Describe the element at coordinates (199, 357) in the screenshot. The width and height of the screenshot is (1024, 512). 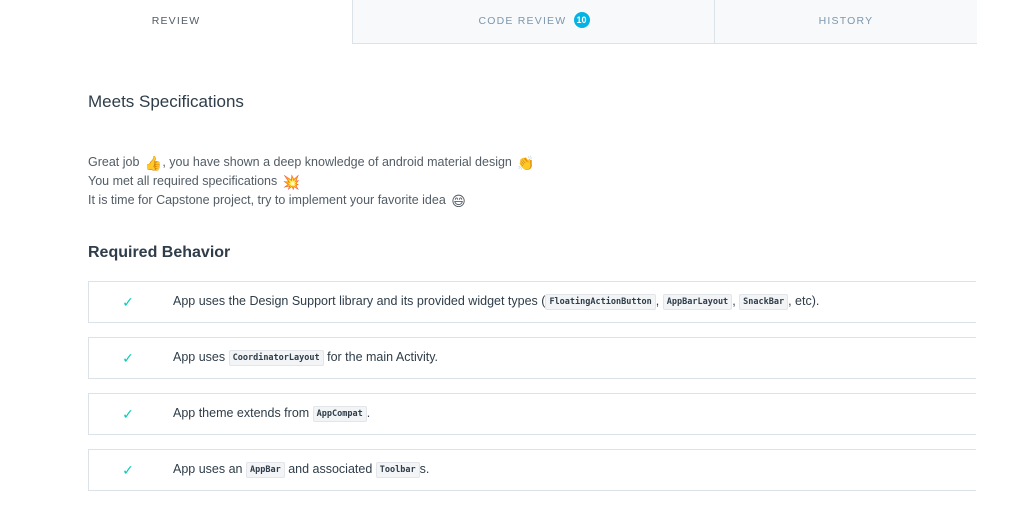
I see `criterion-text-part: App uses` at that location.